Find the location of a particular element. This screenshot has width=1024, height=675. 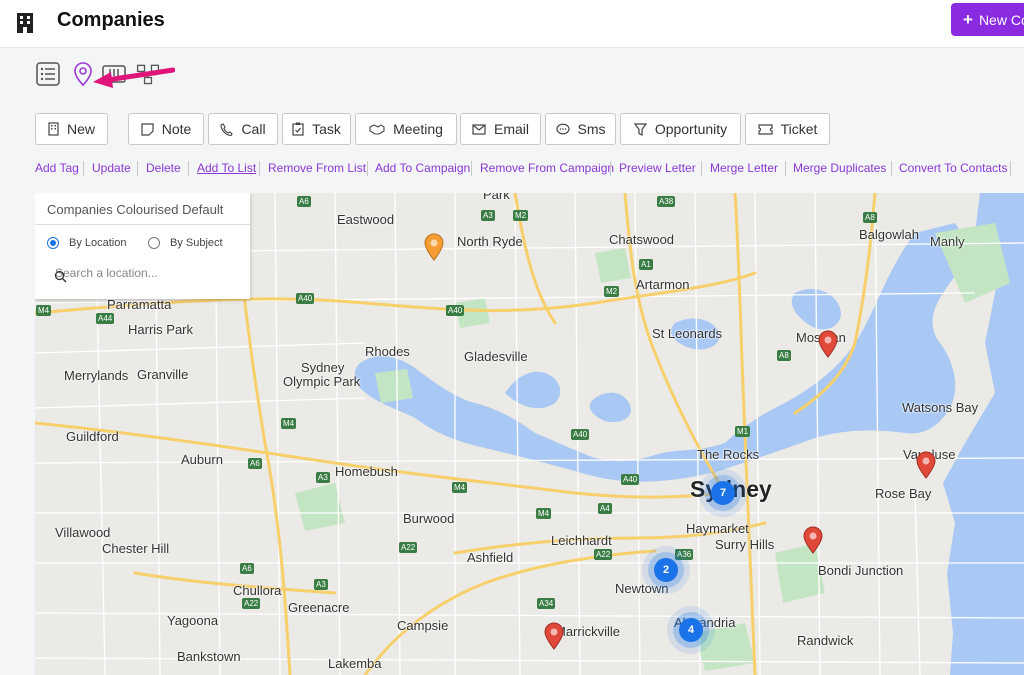

map-cluster: 7 is located at coordinates (723, 493).